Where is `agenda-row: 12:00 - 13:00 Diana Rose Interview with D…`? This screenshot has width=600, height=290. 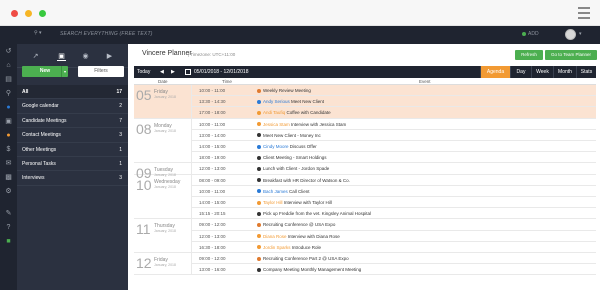
agenda-row: 12:00 - 13:00 Diana Rose Interview with D… is located at coordinates (394, 236).